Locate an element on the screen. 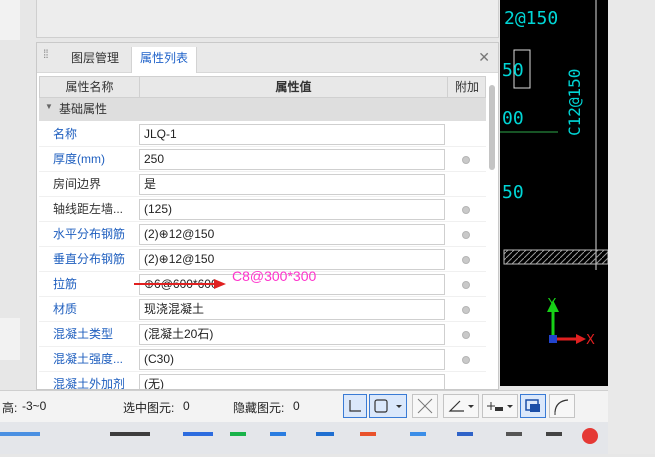  property-name: 材质 is located at coordinates (65, 309).